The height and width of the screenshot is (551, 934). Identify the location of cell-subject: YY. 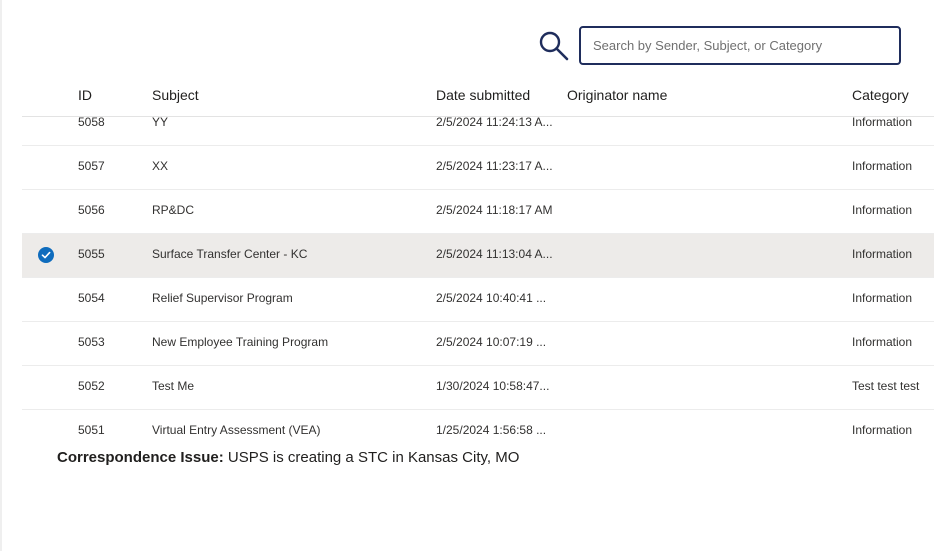
(160, 123).